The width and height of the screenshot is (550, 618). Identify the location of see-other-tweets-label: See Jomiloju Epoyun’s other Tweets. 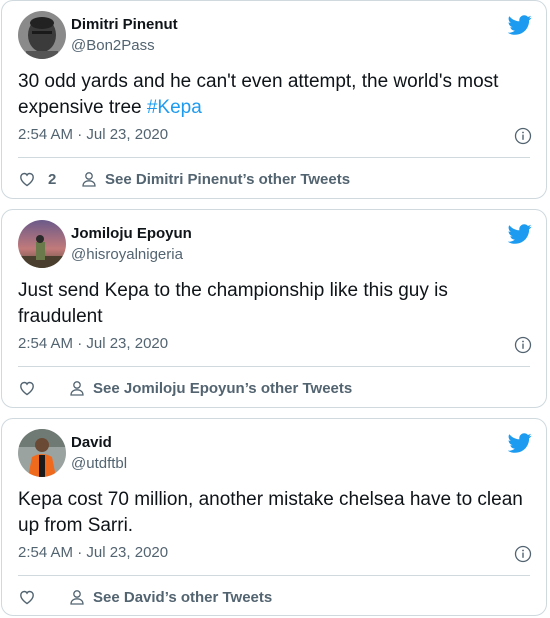
(223, 388).